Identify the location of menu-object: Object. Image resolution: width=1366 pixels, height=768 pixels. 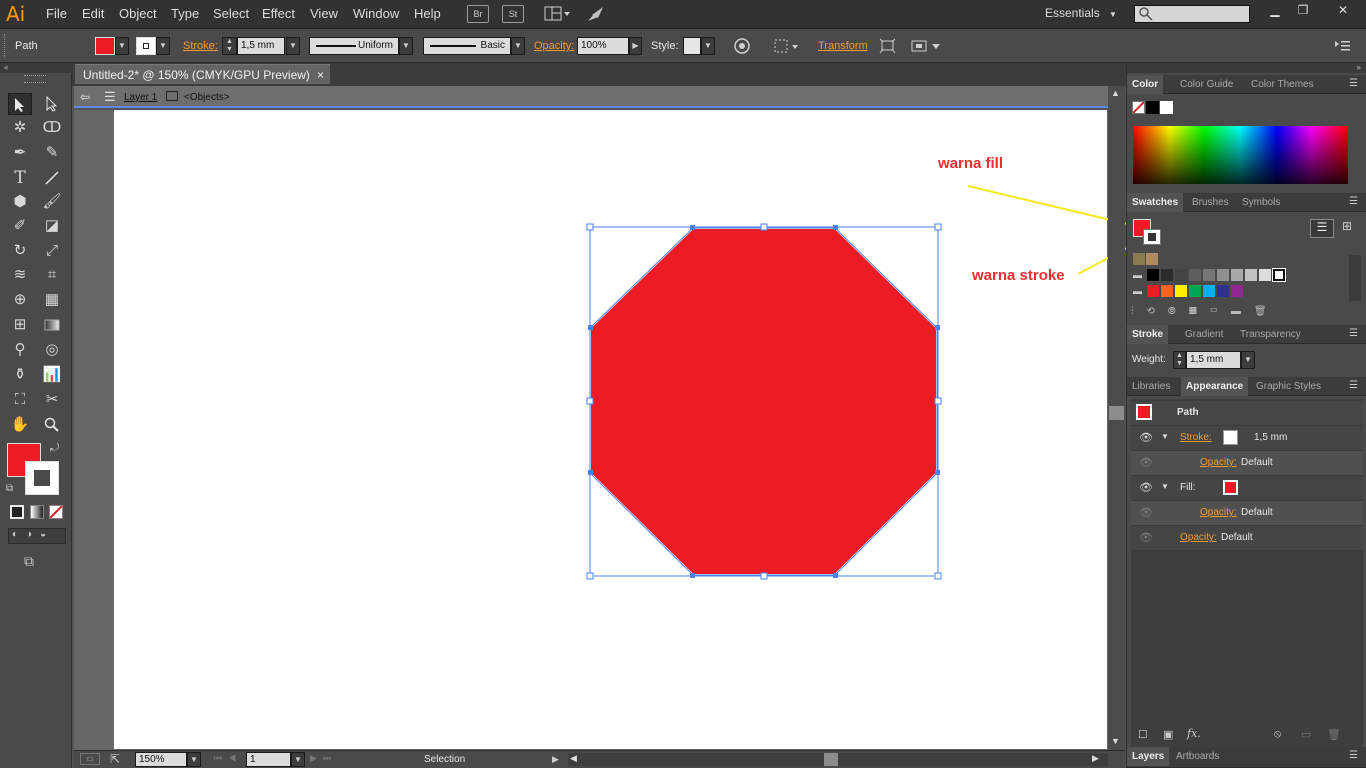
(138, 13).